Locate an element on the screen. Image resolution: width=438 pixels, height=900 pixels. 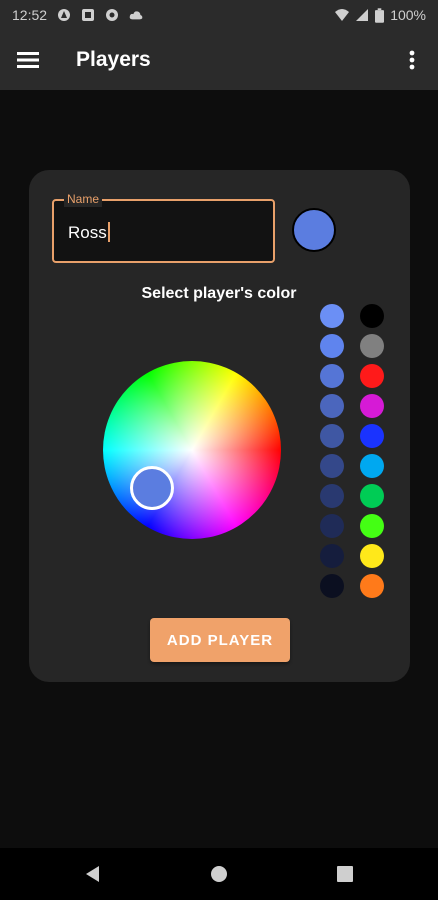
hamburger-menu-icon is located at coordinates (28, 60).